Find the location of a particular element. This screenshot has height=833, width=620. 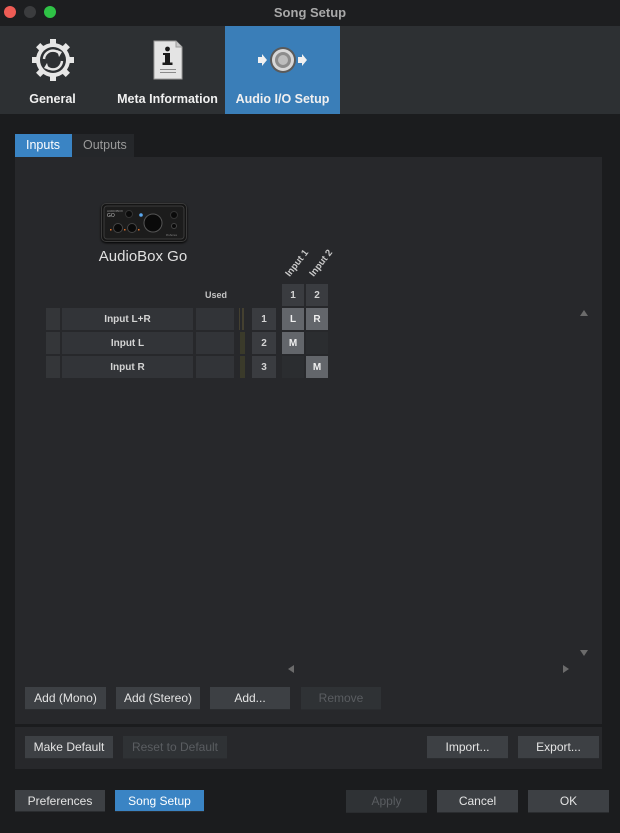

toolbar-item-general: General is located at coordinates (52, 70).